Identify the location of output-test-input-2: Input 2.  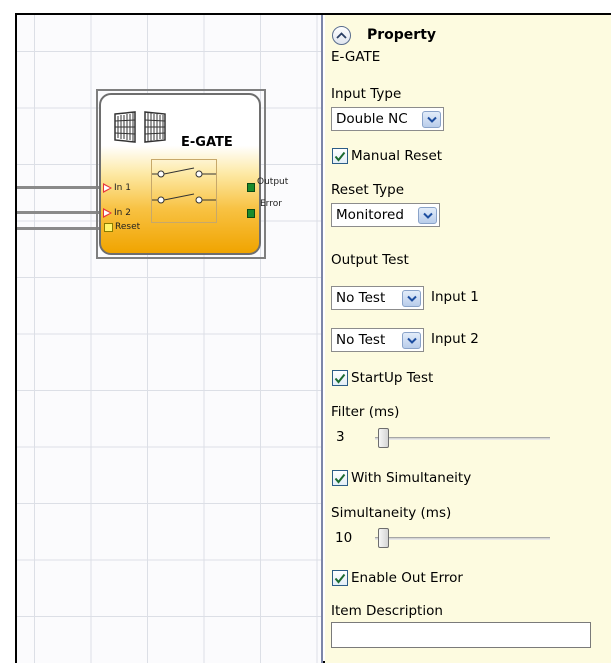
(455, 339).